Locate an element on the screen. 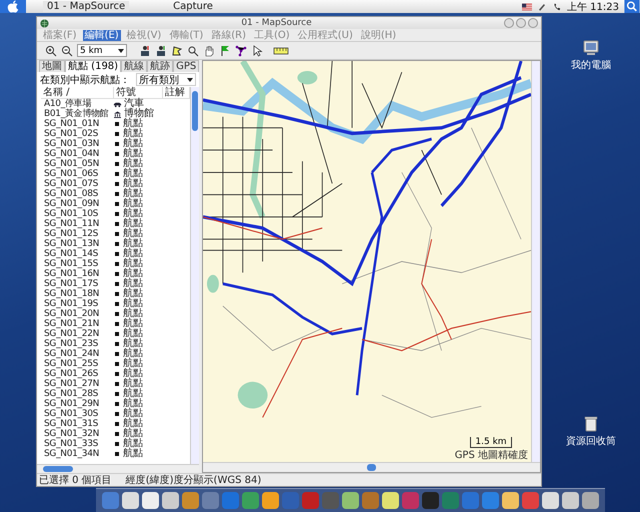 Image resolution: width=640 pixels, height=512 pixels. waypoint-name: SG_N01_32N is located at coordinates (77, 434).